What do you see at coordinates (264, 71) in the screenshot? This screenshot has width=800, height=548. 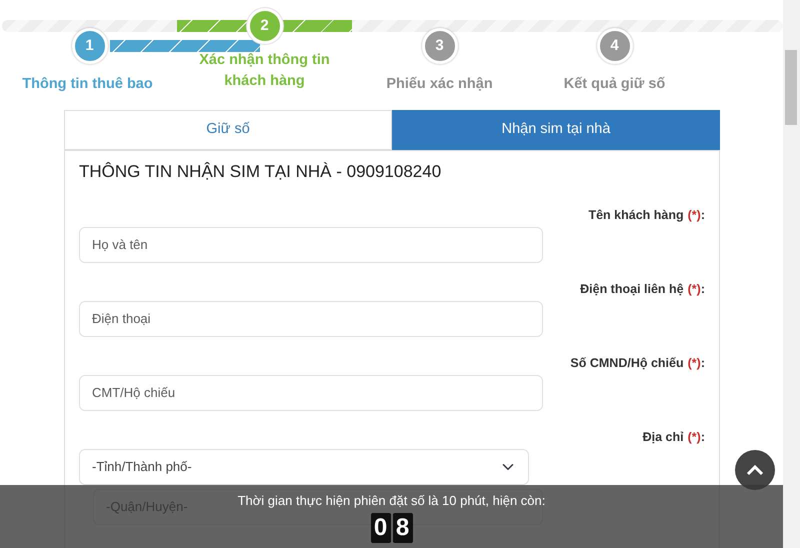 I see `step-label: Xác nhận thông tin khách hàng` at bounding box center [264, 71].